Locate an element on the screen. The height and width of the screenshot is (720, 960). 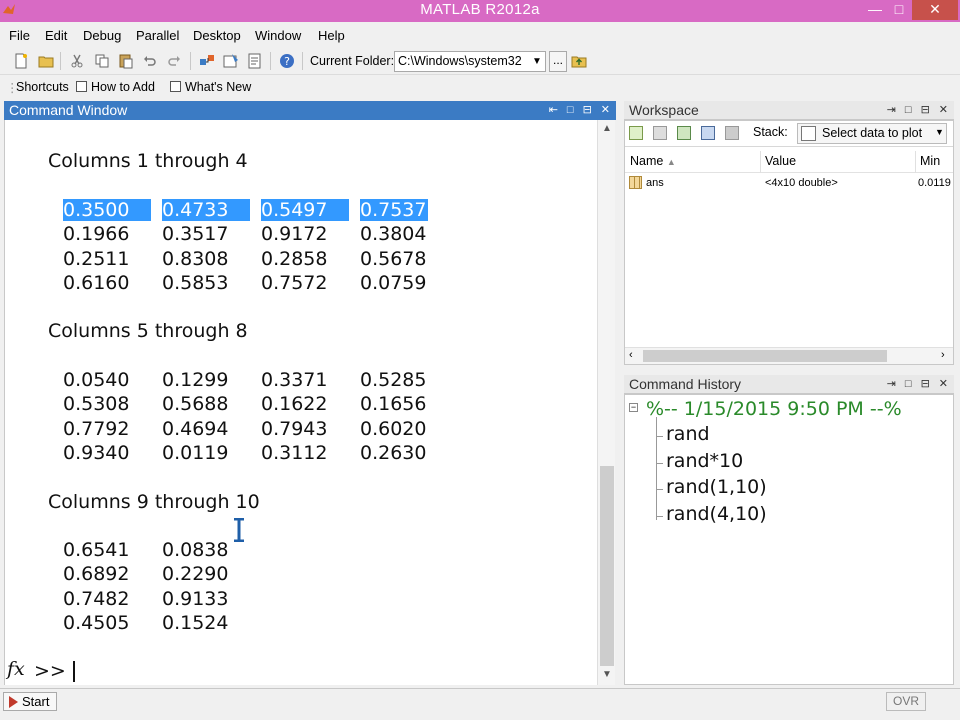
menu-edit: Edit is located at coordinates (56, 35).